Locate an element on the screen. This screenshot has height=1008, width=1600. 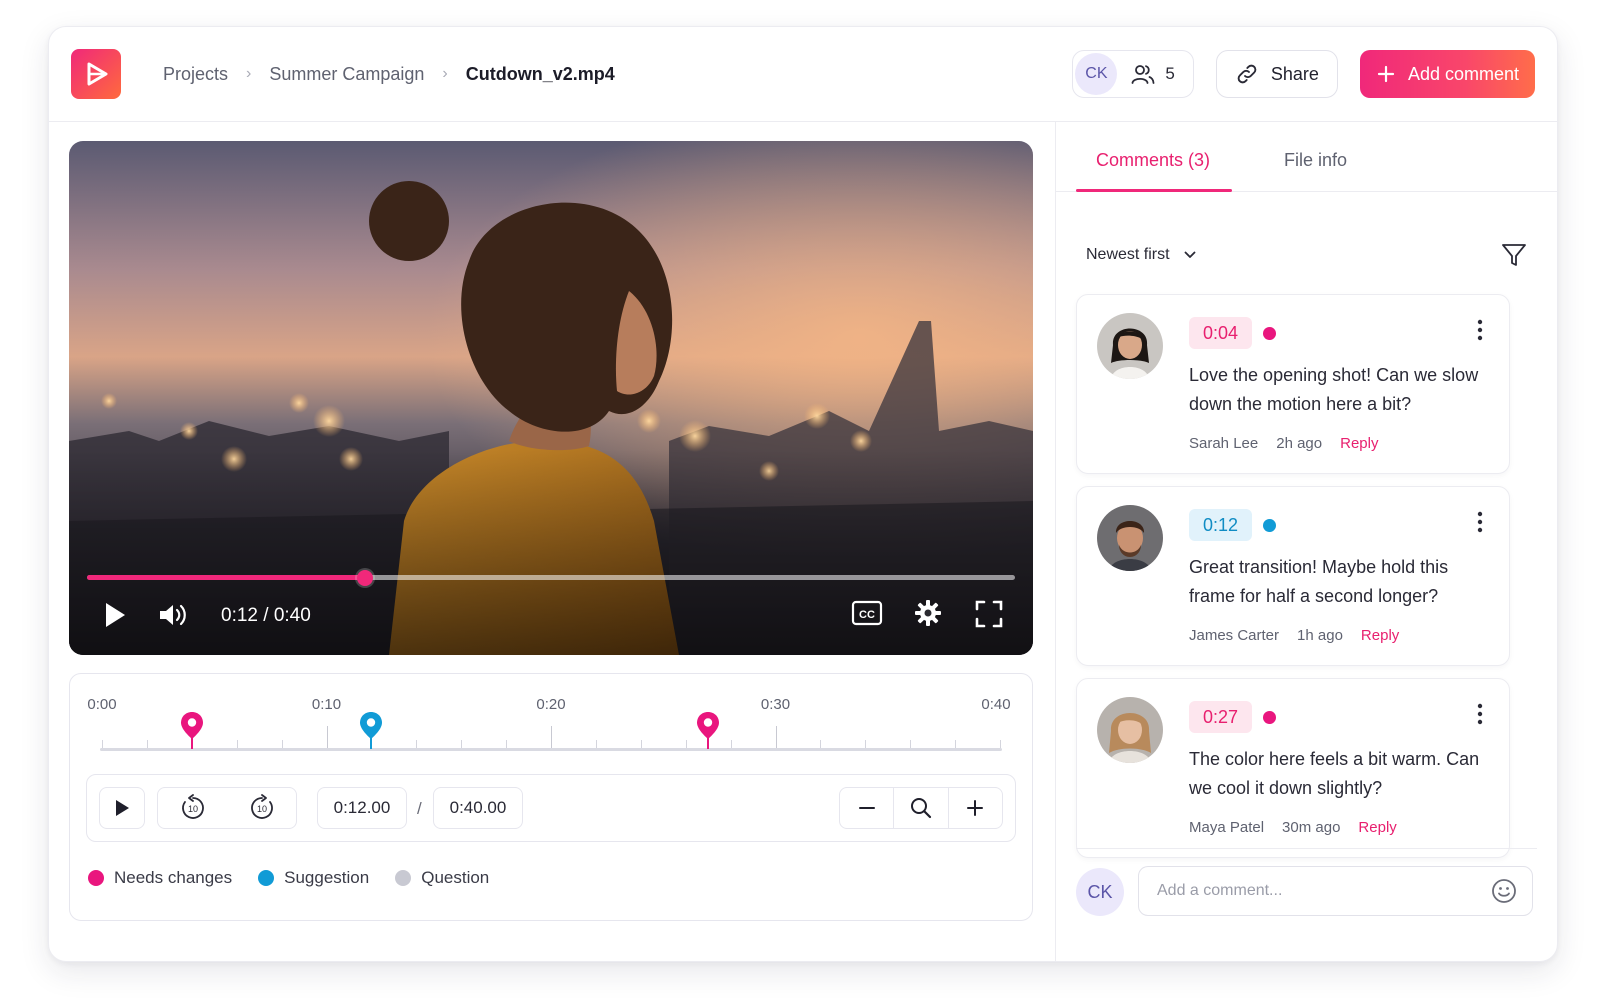
timeline-marker-suggestion is located at coordinates (371, 730).